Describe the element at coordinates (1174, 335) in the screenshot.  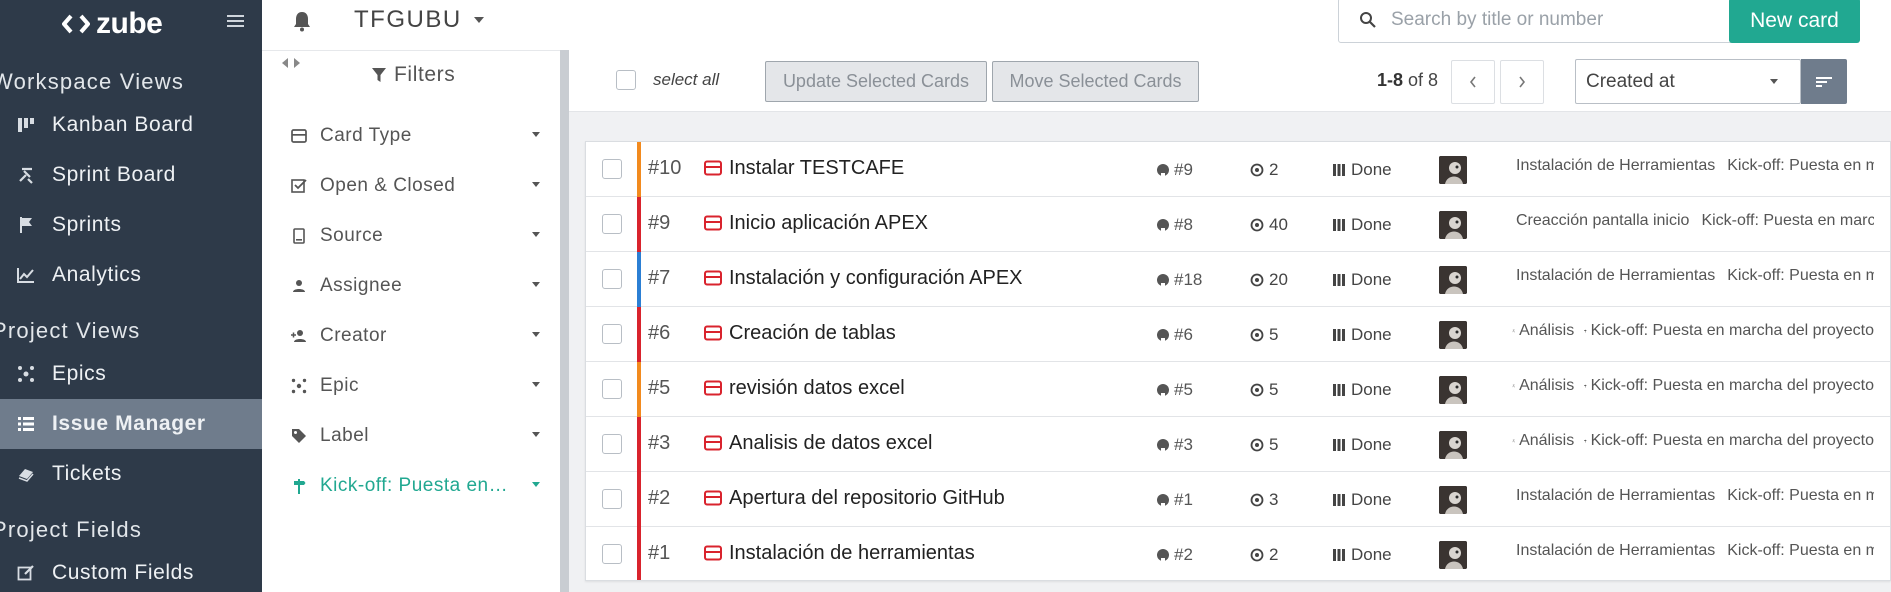
I see `github-issue: #6` at that location.